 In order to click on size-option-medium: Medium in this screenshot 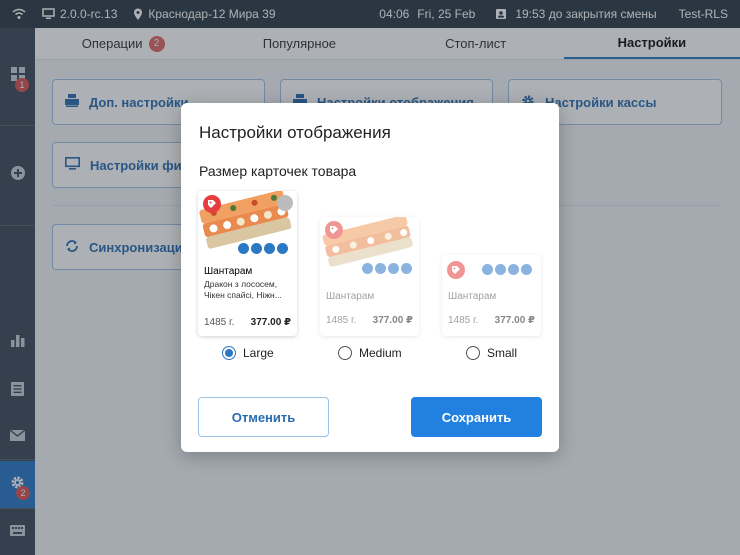, I will do `click(370, 353)`.